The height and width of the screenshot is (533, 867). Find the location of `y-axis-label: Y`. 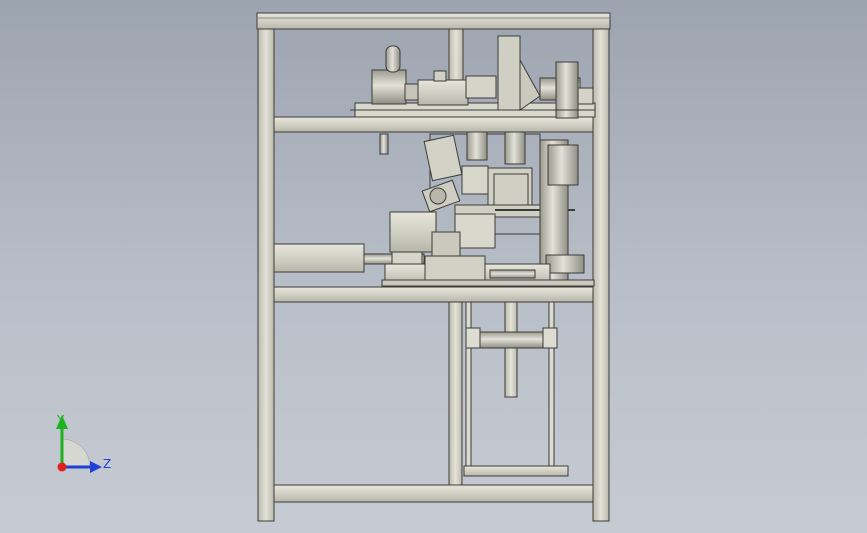

y-axis-label: Y is located at coordinates (61, 420).